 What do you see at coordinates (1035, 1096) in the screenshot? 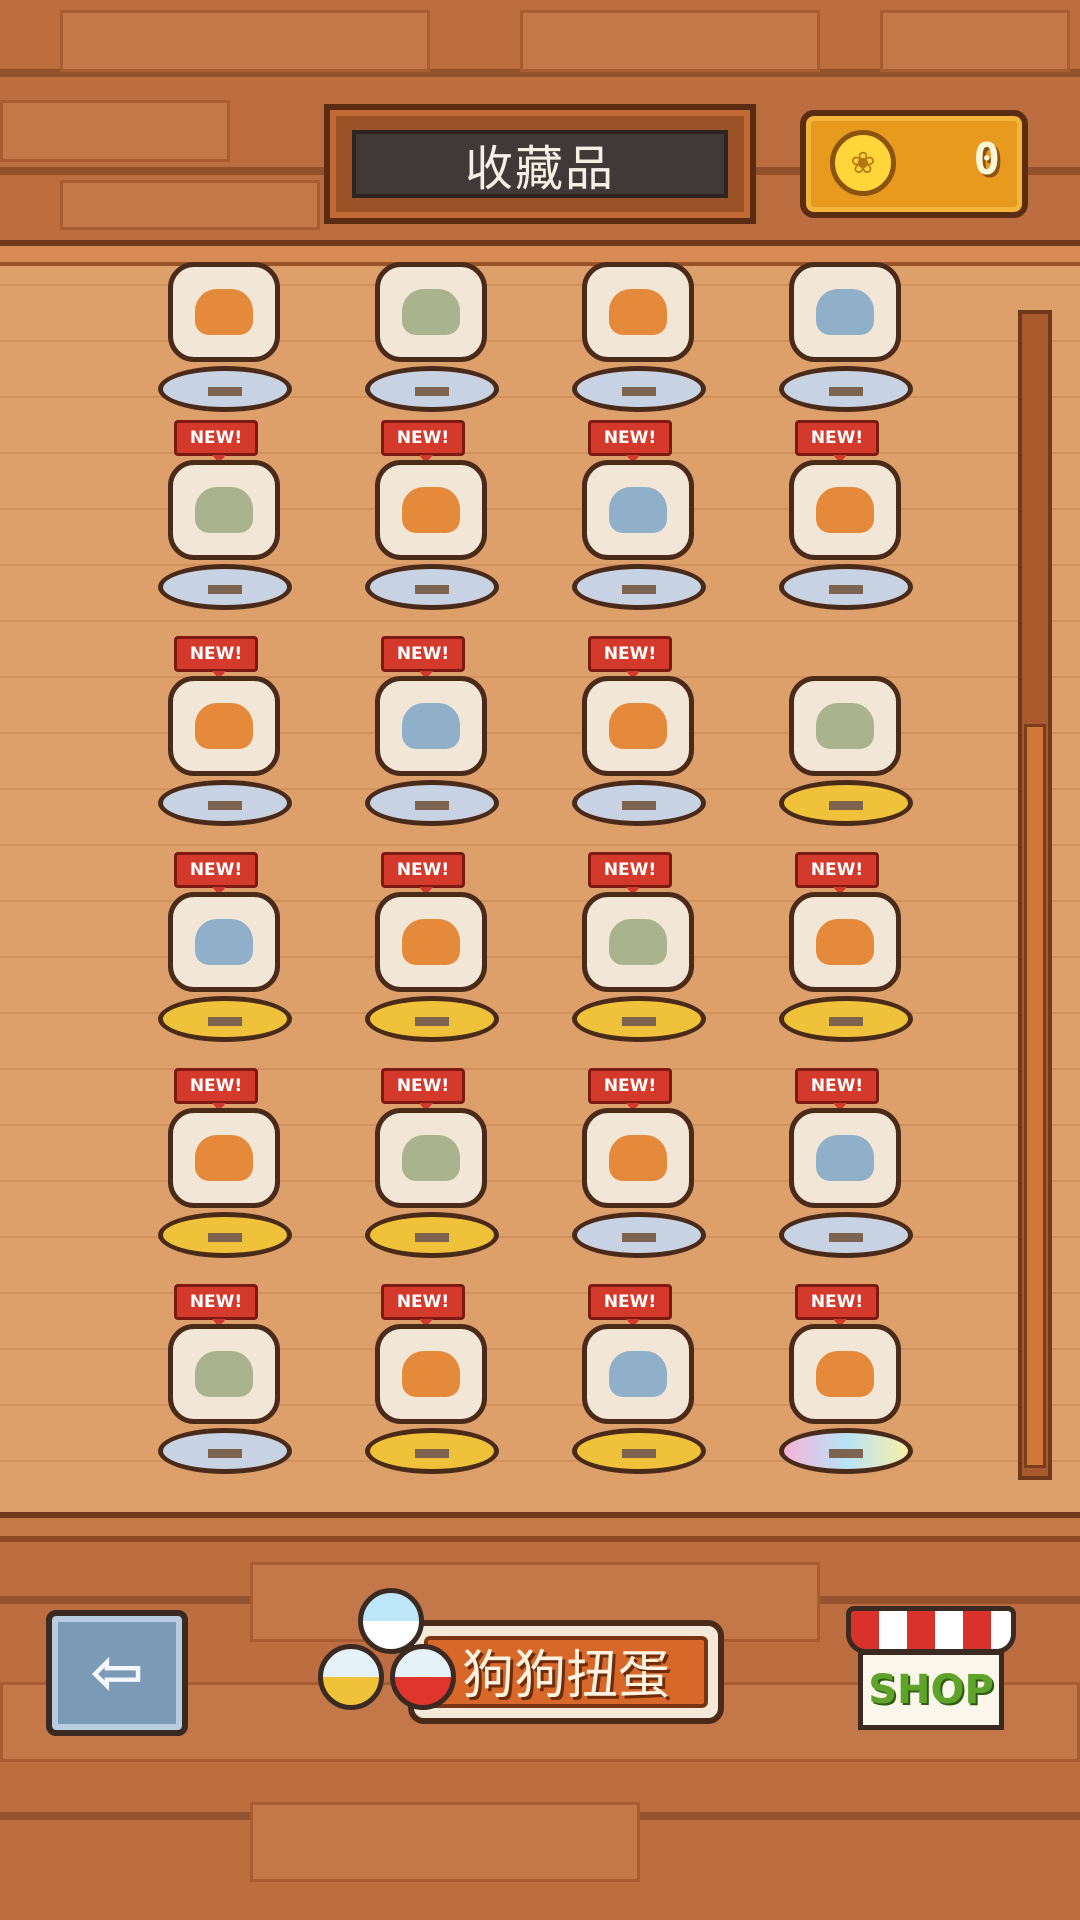
I see `scroll-thumb` at bounding box center [1035, 1096].